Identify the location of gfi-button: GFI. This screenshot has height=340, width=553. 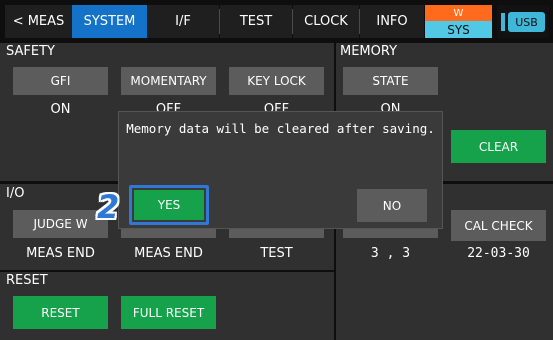
(60, 81).